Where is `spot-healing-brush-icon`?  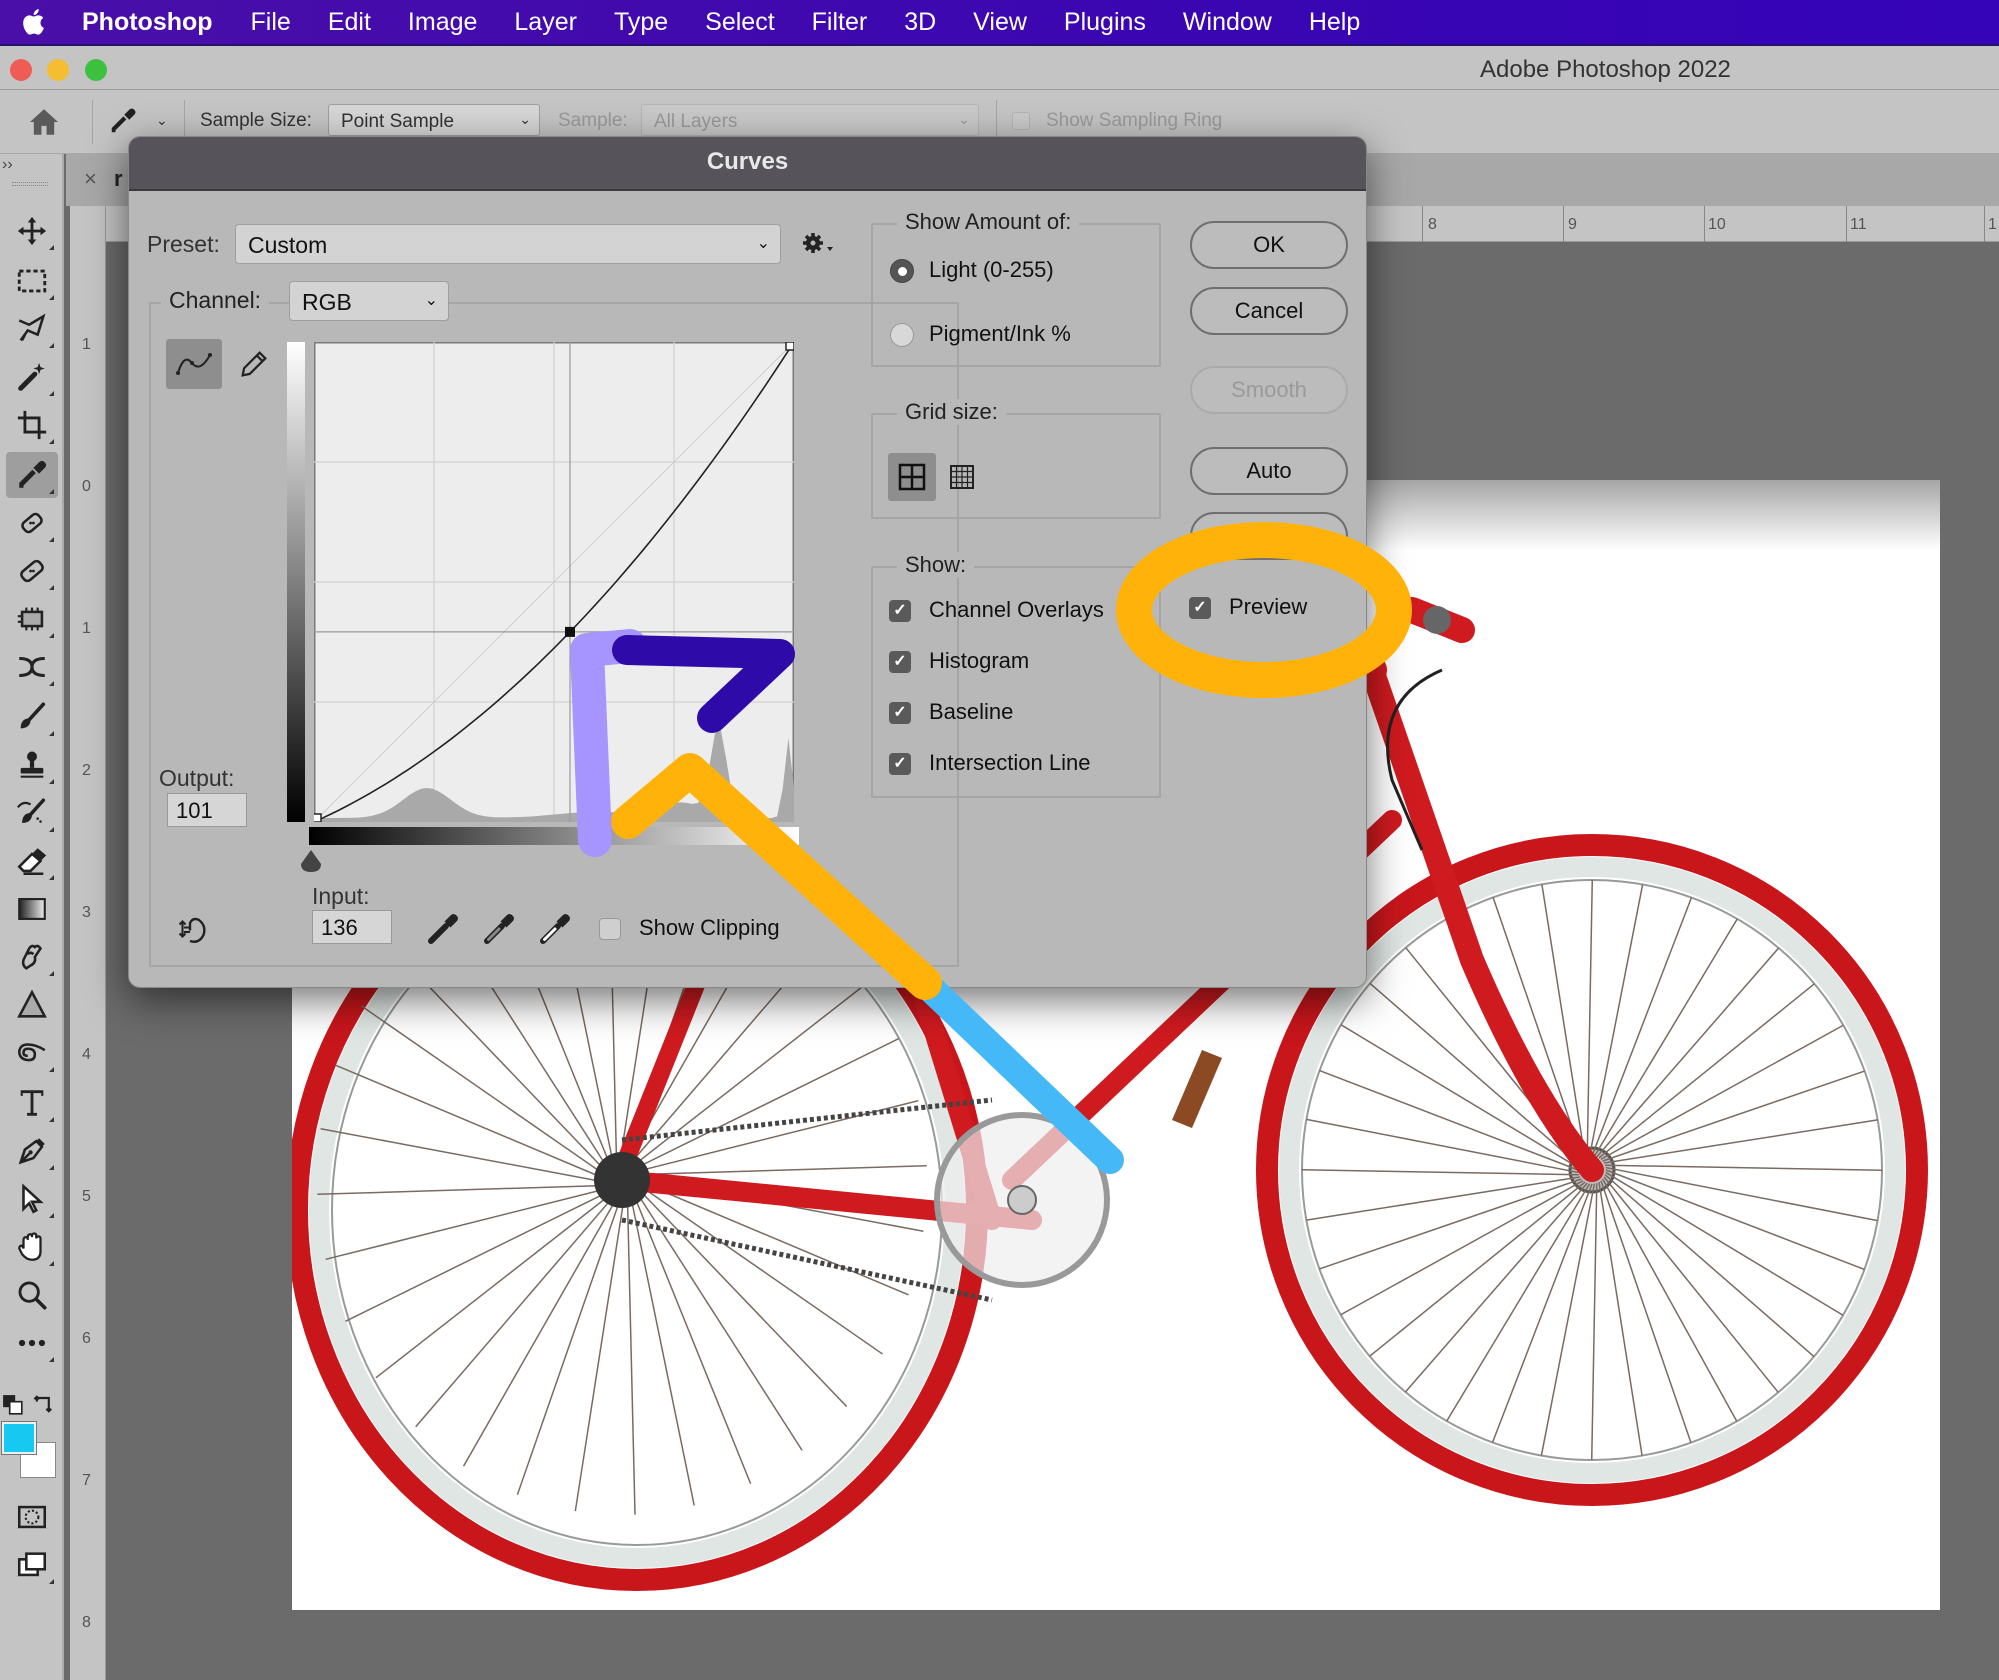
spot-healing-brush-icon is located at coordinates (32, 523).